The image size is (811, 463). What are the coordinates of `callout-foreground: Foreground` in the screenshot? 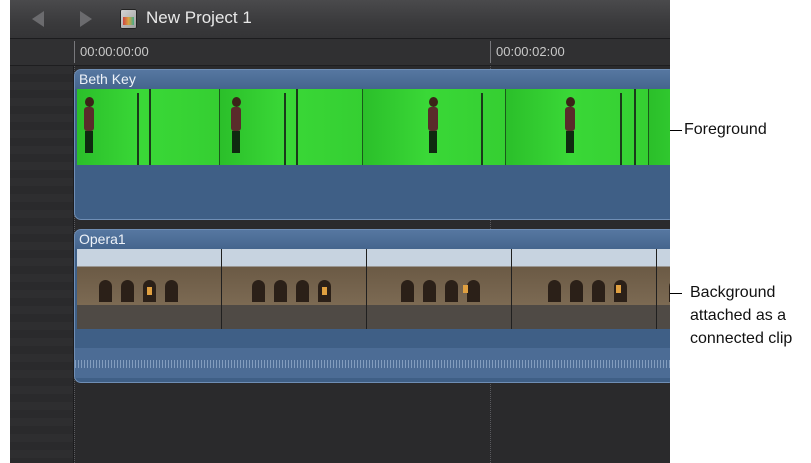 It's located at (725, 129).